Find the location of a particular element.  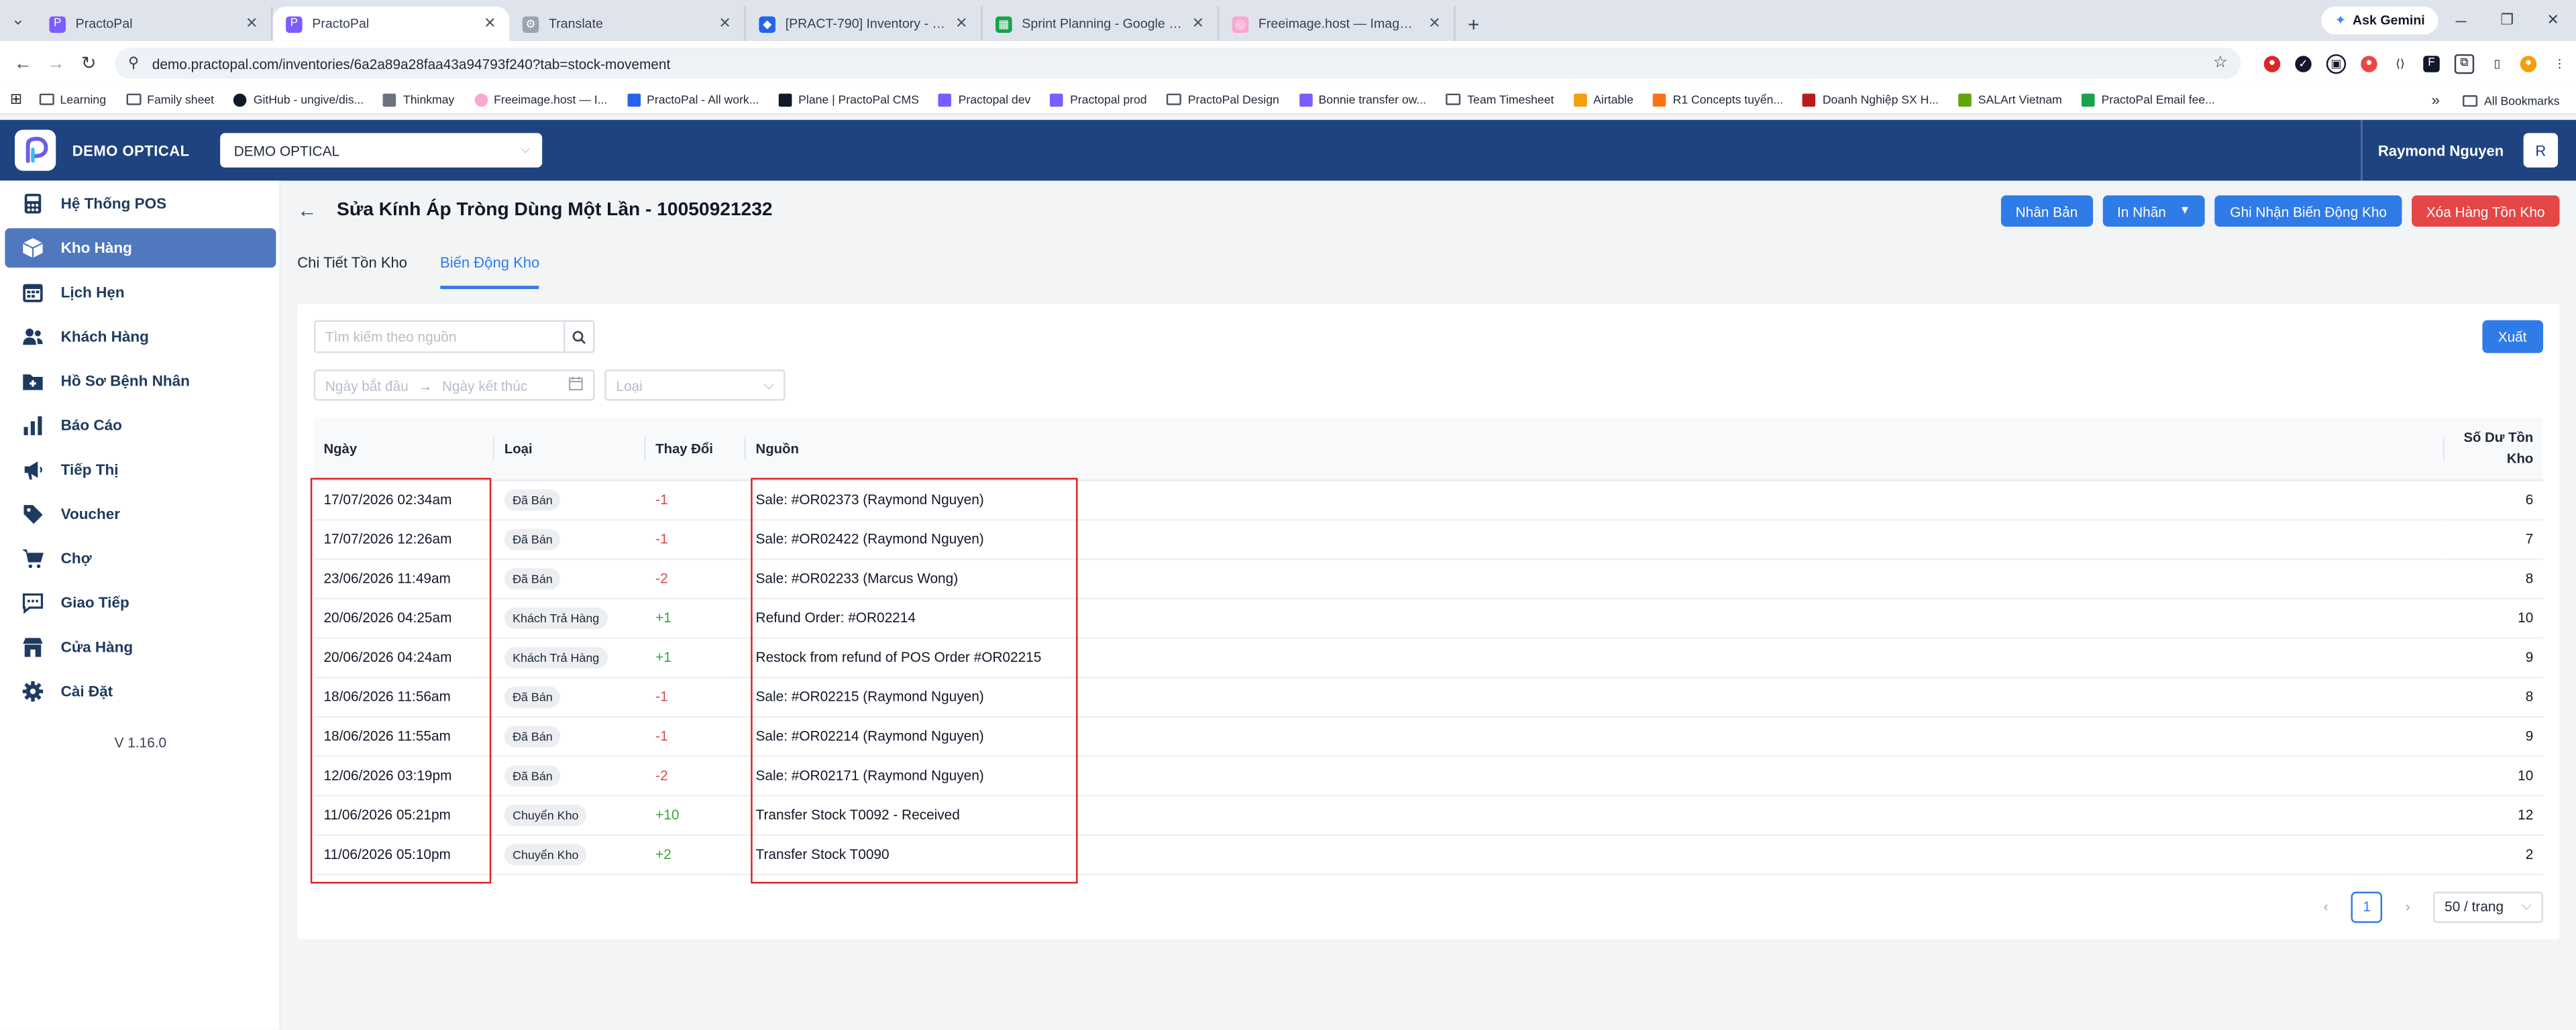

bookmark-star-icon: ☆ is located at coordinates (2220, 63).